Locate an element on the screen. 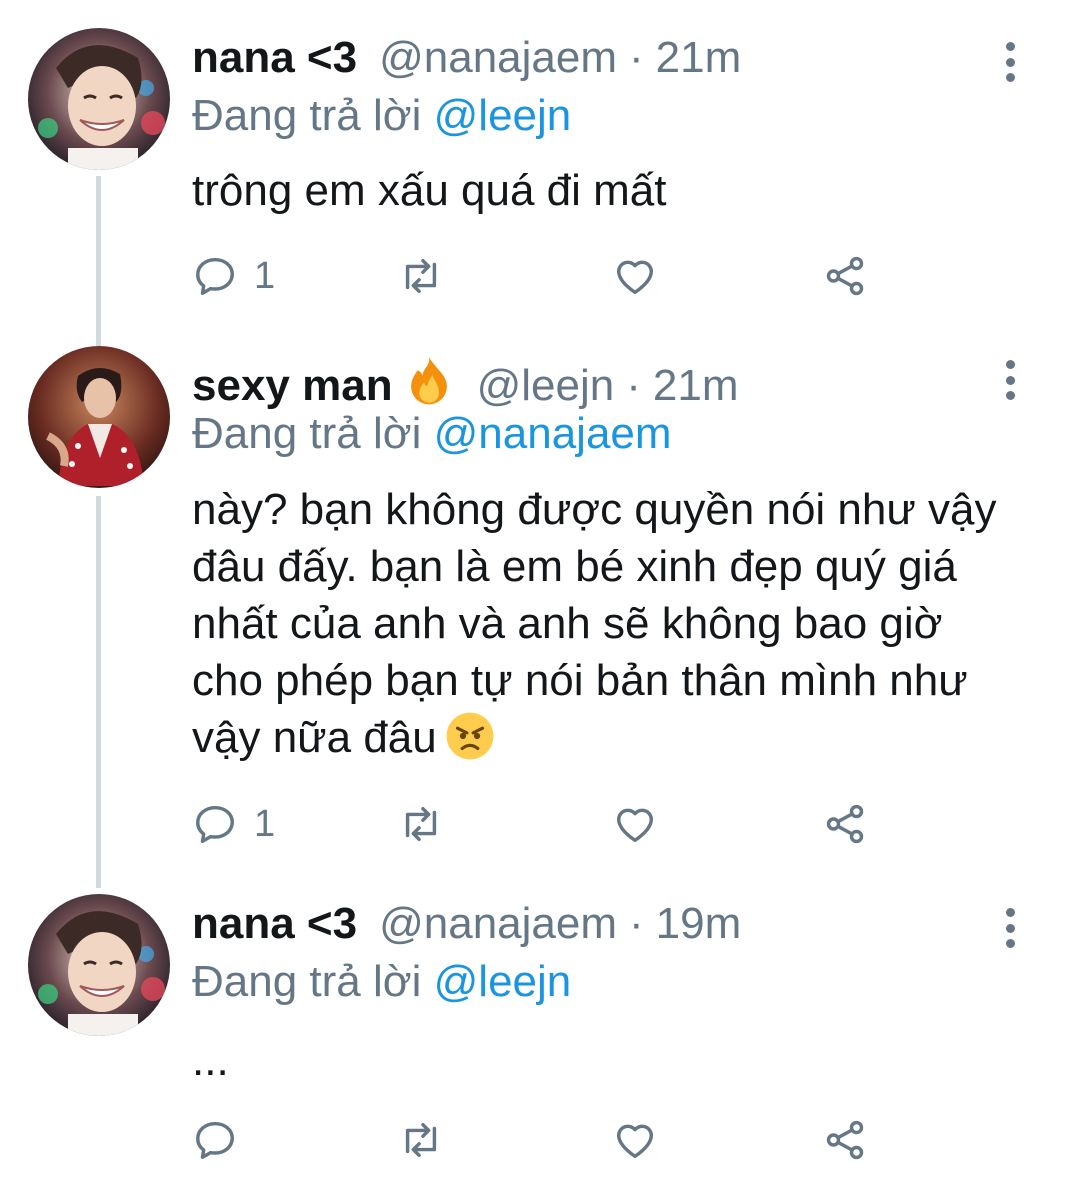 This screenshot has width=1080, height=1186. tweet-text: trông em xấu quá đi mất is located at coordinates (429, 190).